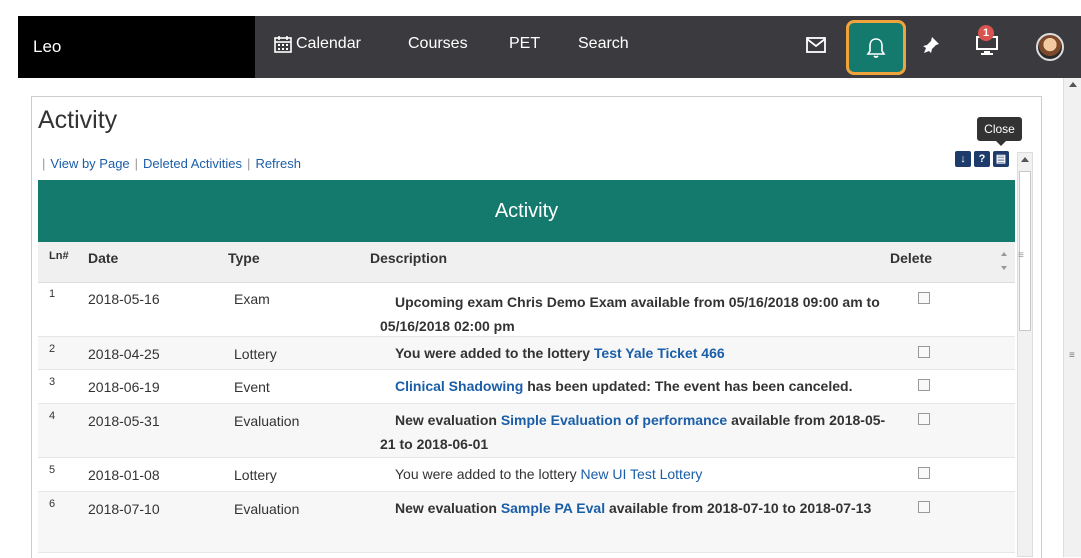 The width and height of the screenshot is (1081, 558). What do you see at coordinates (52, 470) in the screenshot?
I see `row-ln: 5` at bounding box center [52, 470].